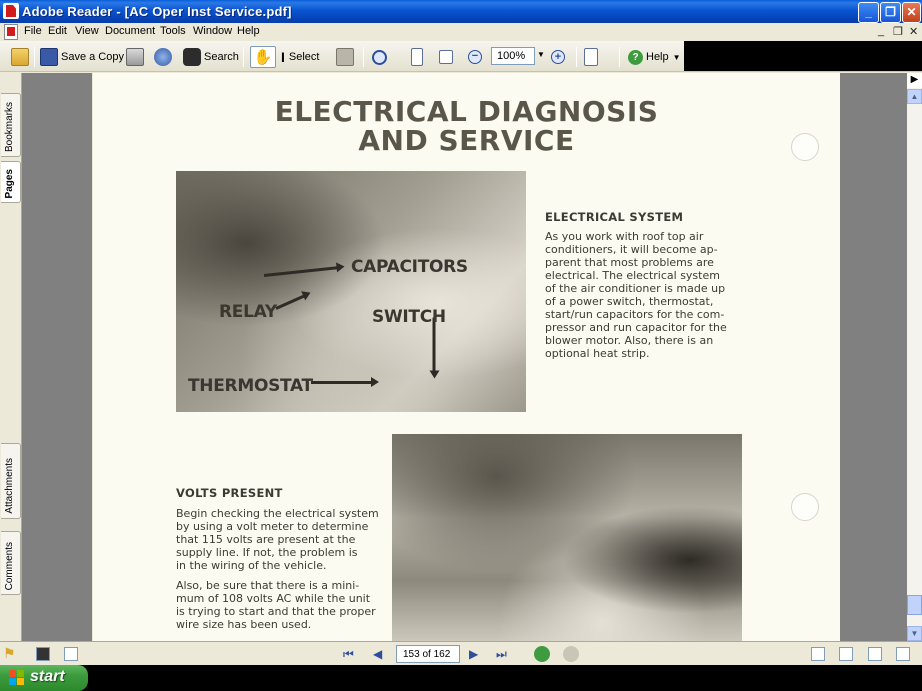 The height and width of the screenshot is (691, 922). Describe the element at coordinates (173, 31) in the screenshot. I see `menu-tools: Tools` at that location.